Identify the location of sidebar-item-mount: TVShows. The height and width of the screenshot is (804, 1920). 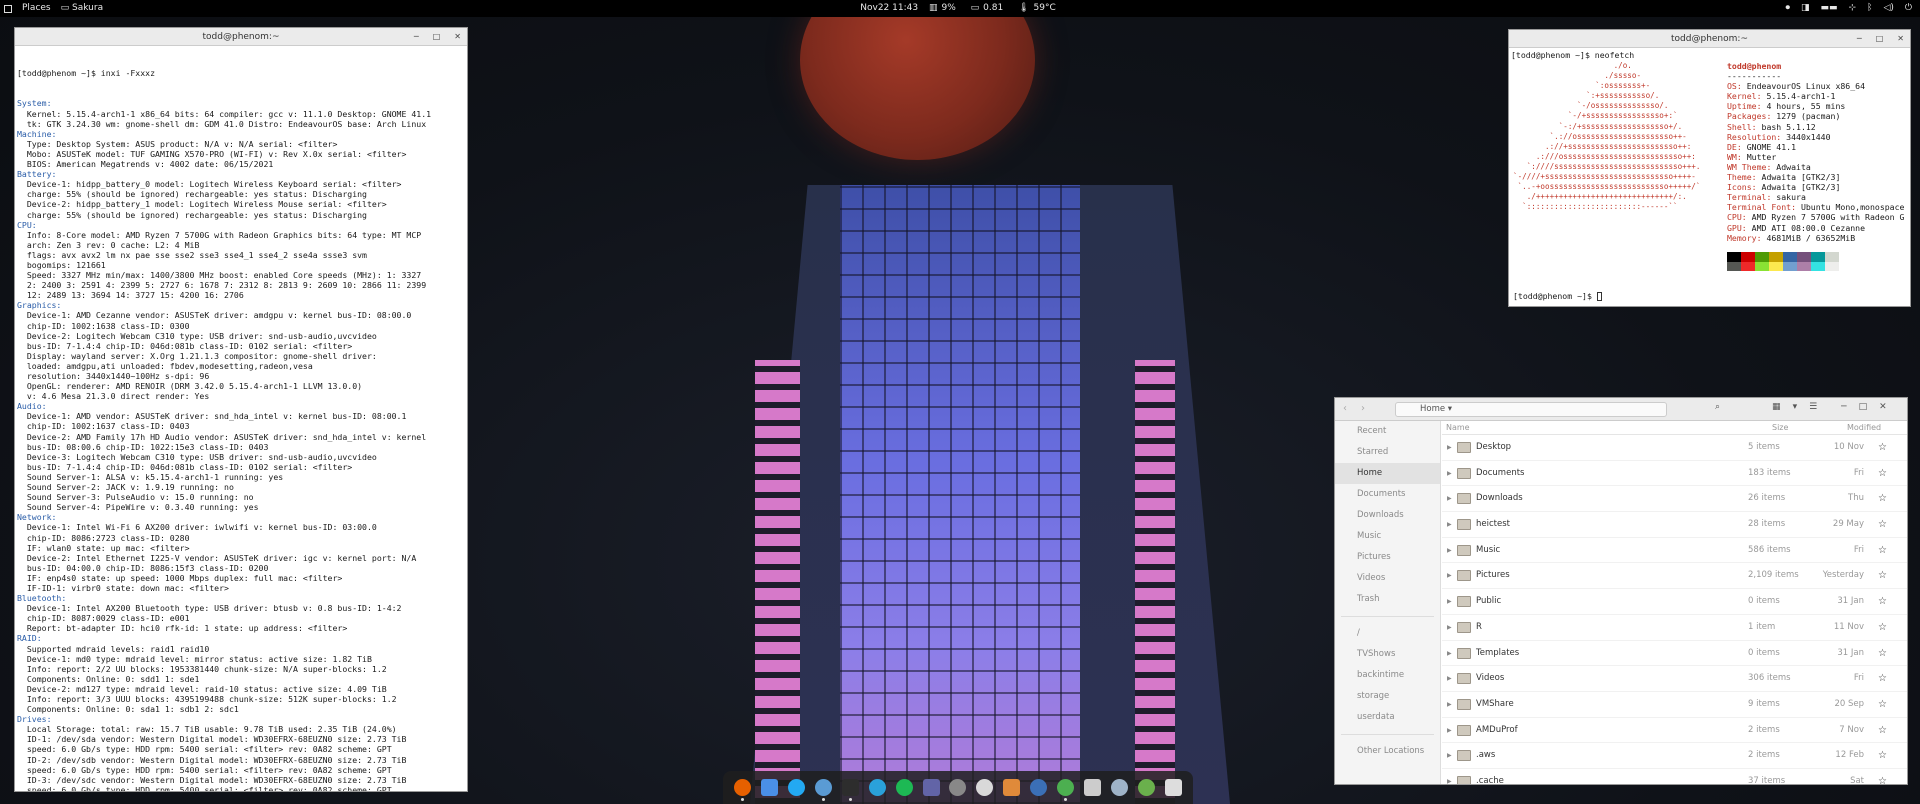
(1387, 654).